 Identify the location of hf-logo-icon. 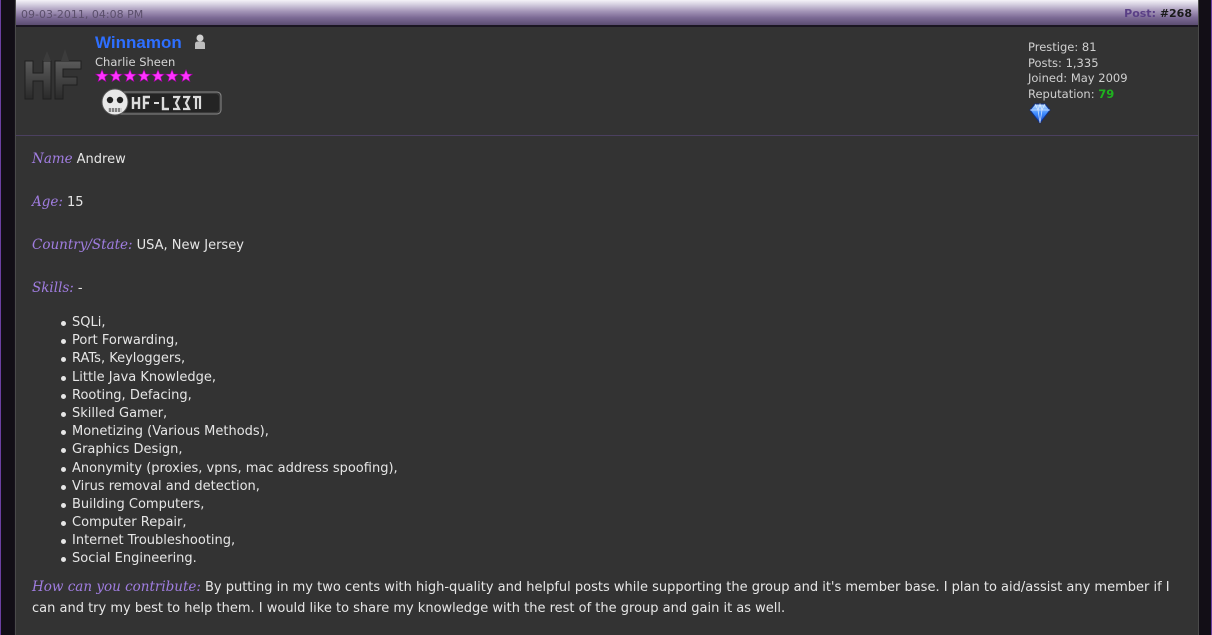
(53, 74).